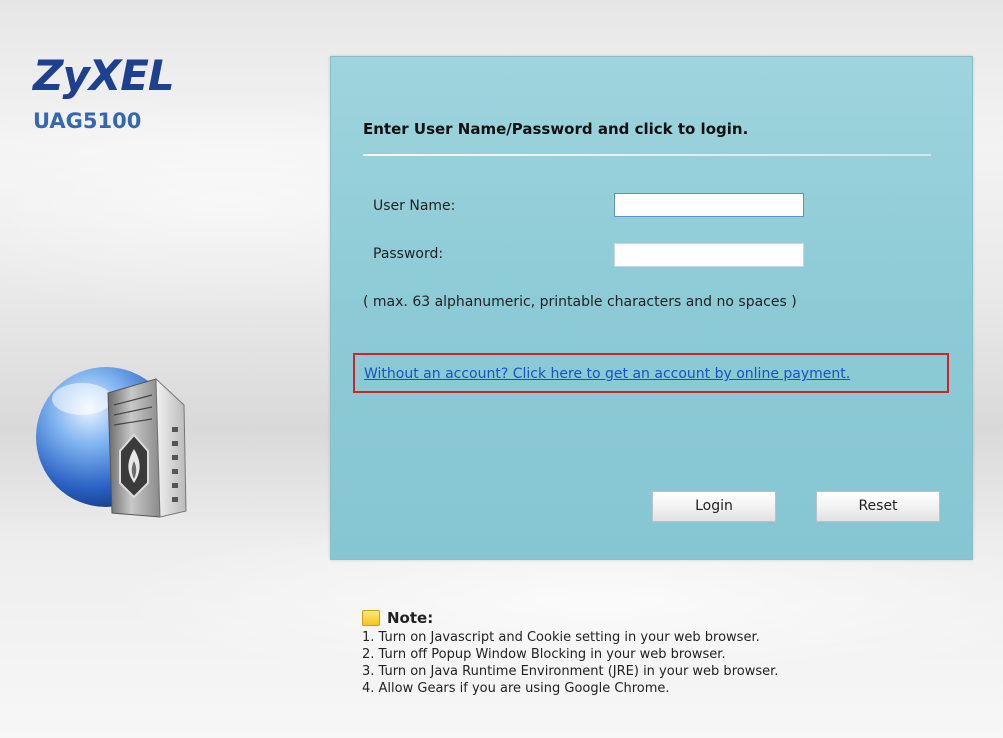  Describe the element at coordinates (87, 121) in the screenshot. I see `device-model: UAG5100` at that location.